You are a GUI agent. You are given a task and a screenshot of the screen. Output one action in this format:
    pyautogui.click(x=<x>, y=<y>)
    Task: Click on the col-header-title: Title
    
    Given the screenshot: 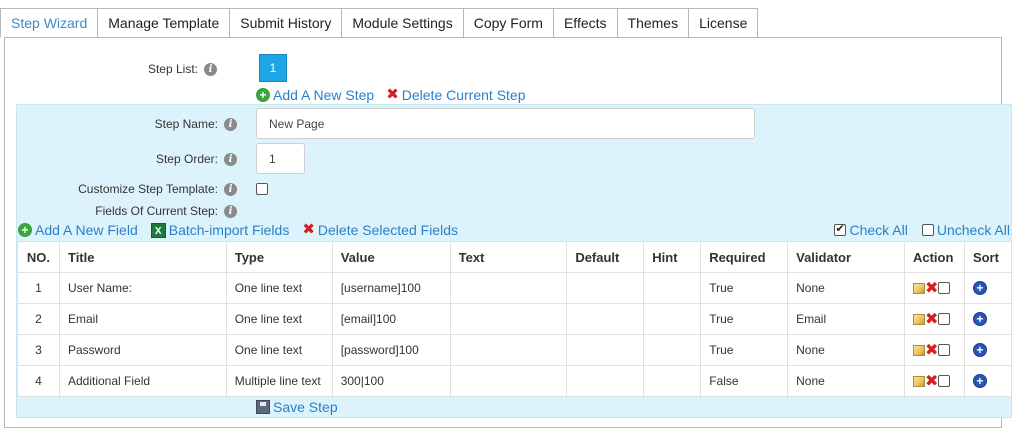 What is the action you would take?
    pyautogui.click(x=142, y=257)
    